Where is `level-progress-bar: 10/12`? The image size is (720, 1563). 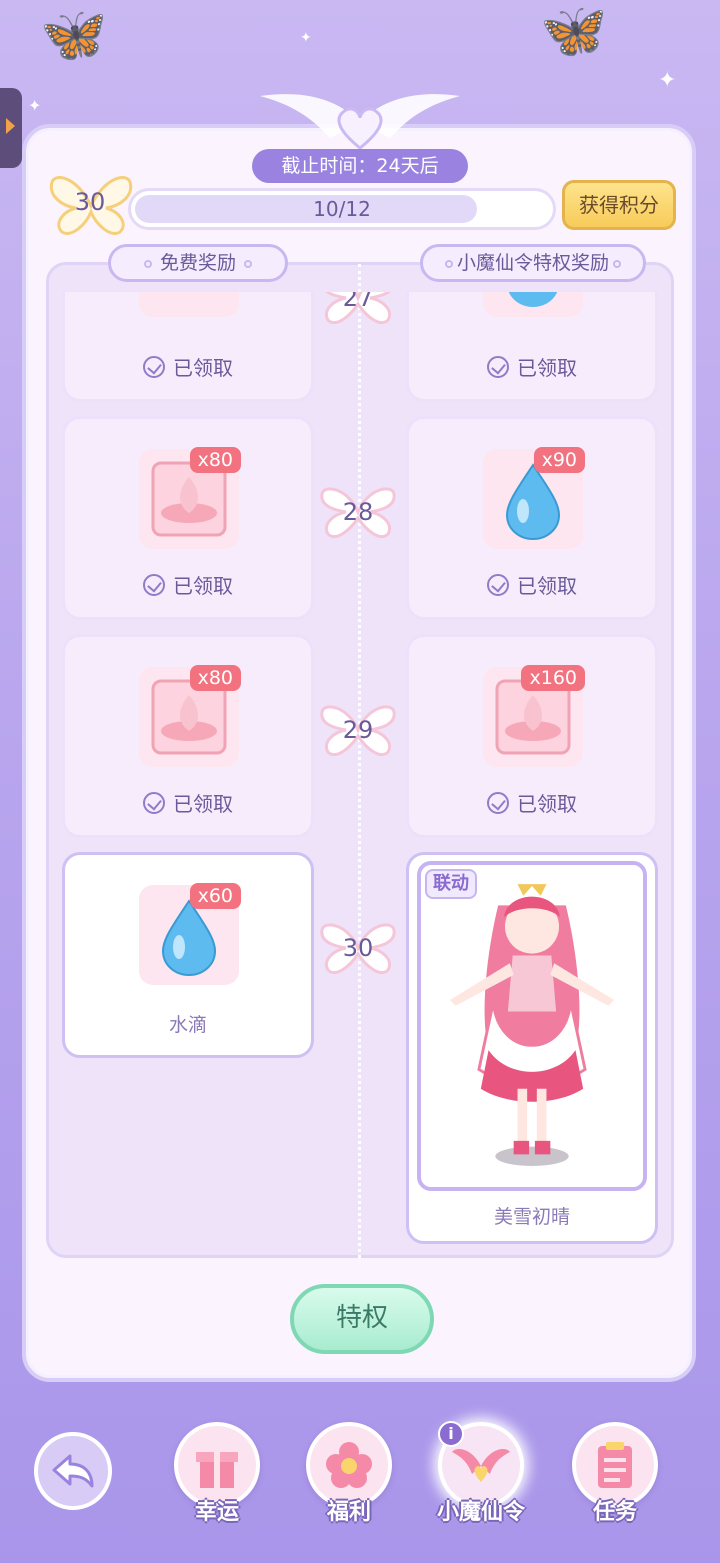
level-progress-bar: 10/12 is located at coordinates (342, 209).